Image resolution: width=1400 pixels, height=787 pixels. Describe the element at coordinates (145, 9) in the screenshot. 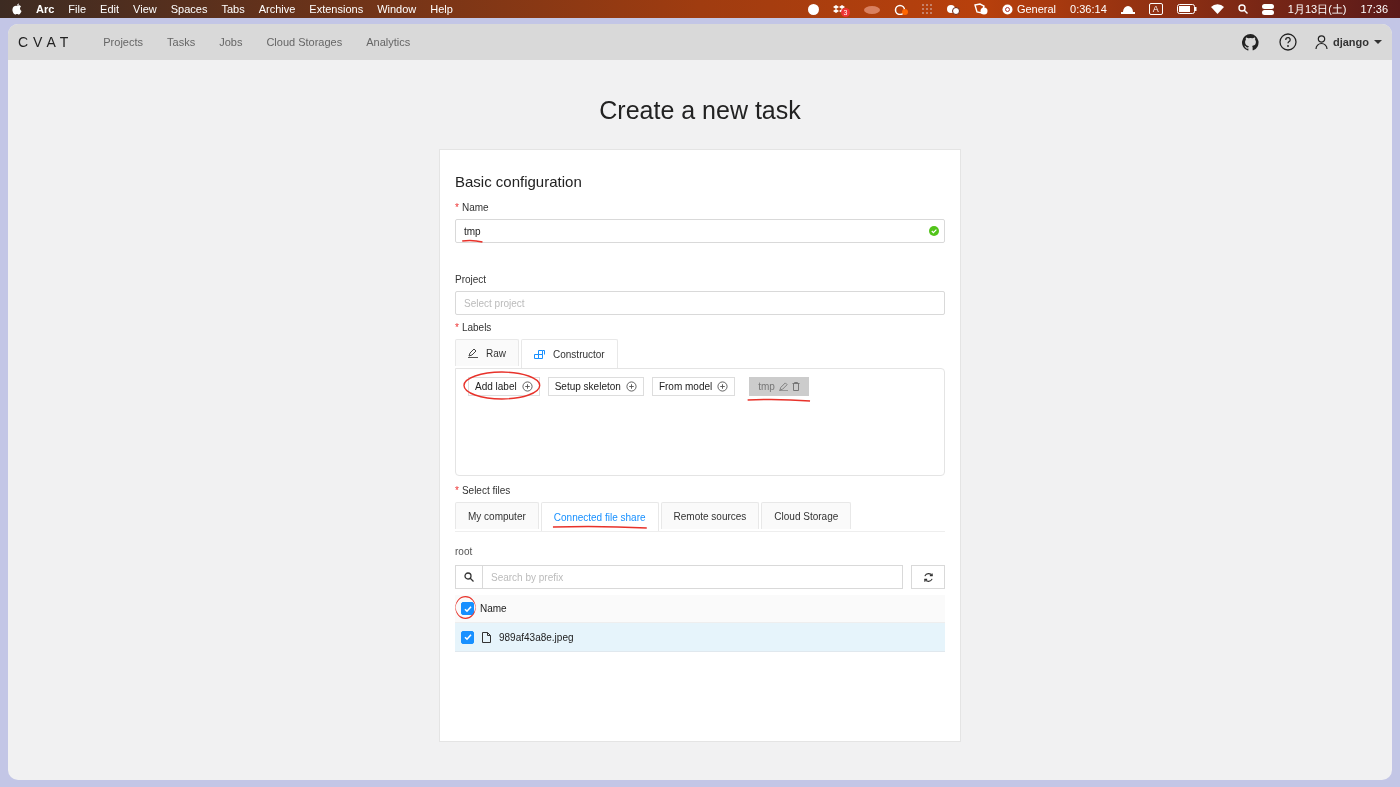

I see `menu-item: View` at that location.